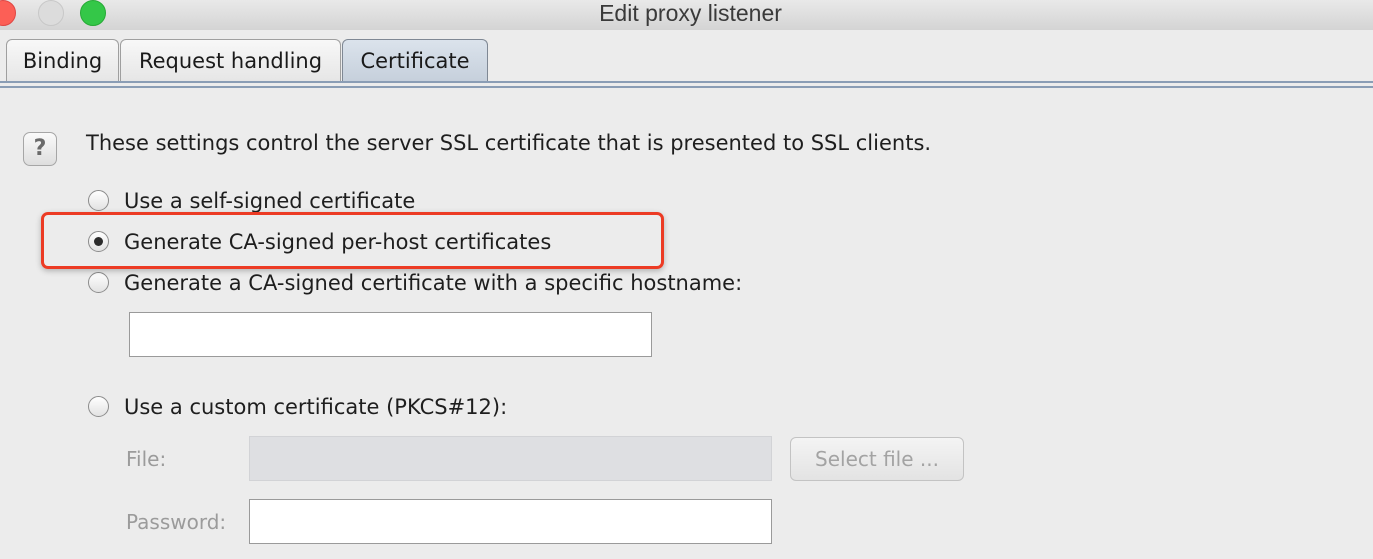 This screenshot has width=1373, height=559. Describe the element at coordinates (390, 334) in the screenshot. I see `hostname-input` at that location.